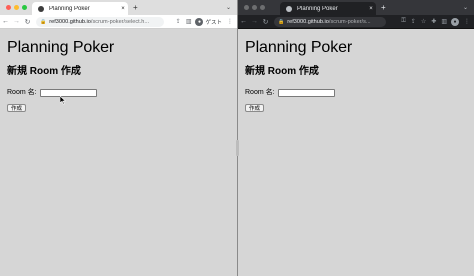 Image resolution: width=474 pixels, height=276 pixels. I want to click on toolbar-icons: ⇪ ▥ ● ゲスト ⋮, so click(204, 21).